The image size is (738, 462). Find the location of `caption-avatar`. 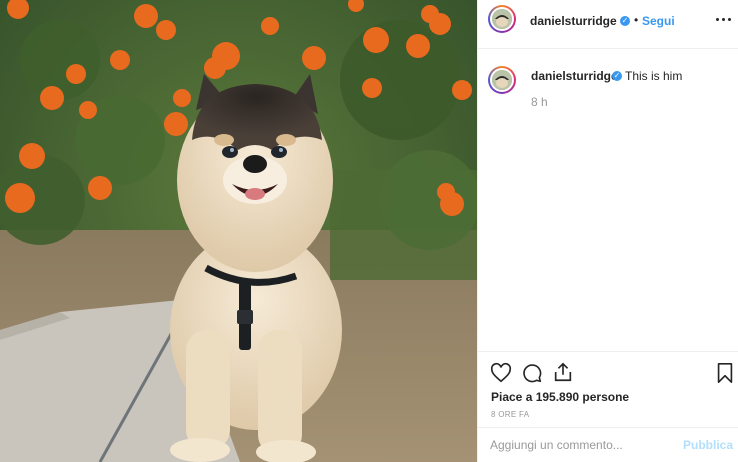

caption-avatar is located at coordinates (502, 80).